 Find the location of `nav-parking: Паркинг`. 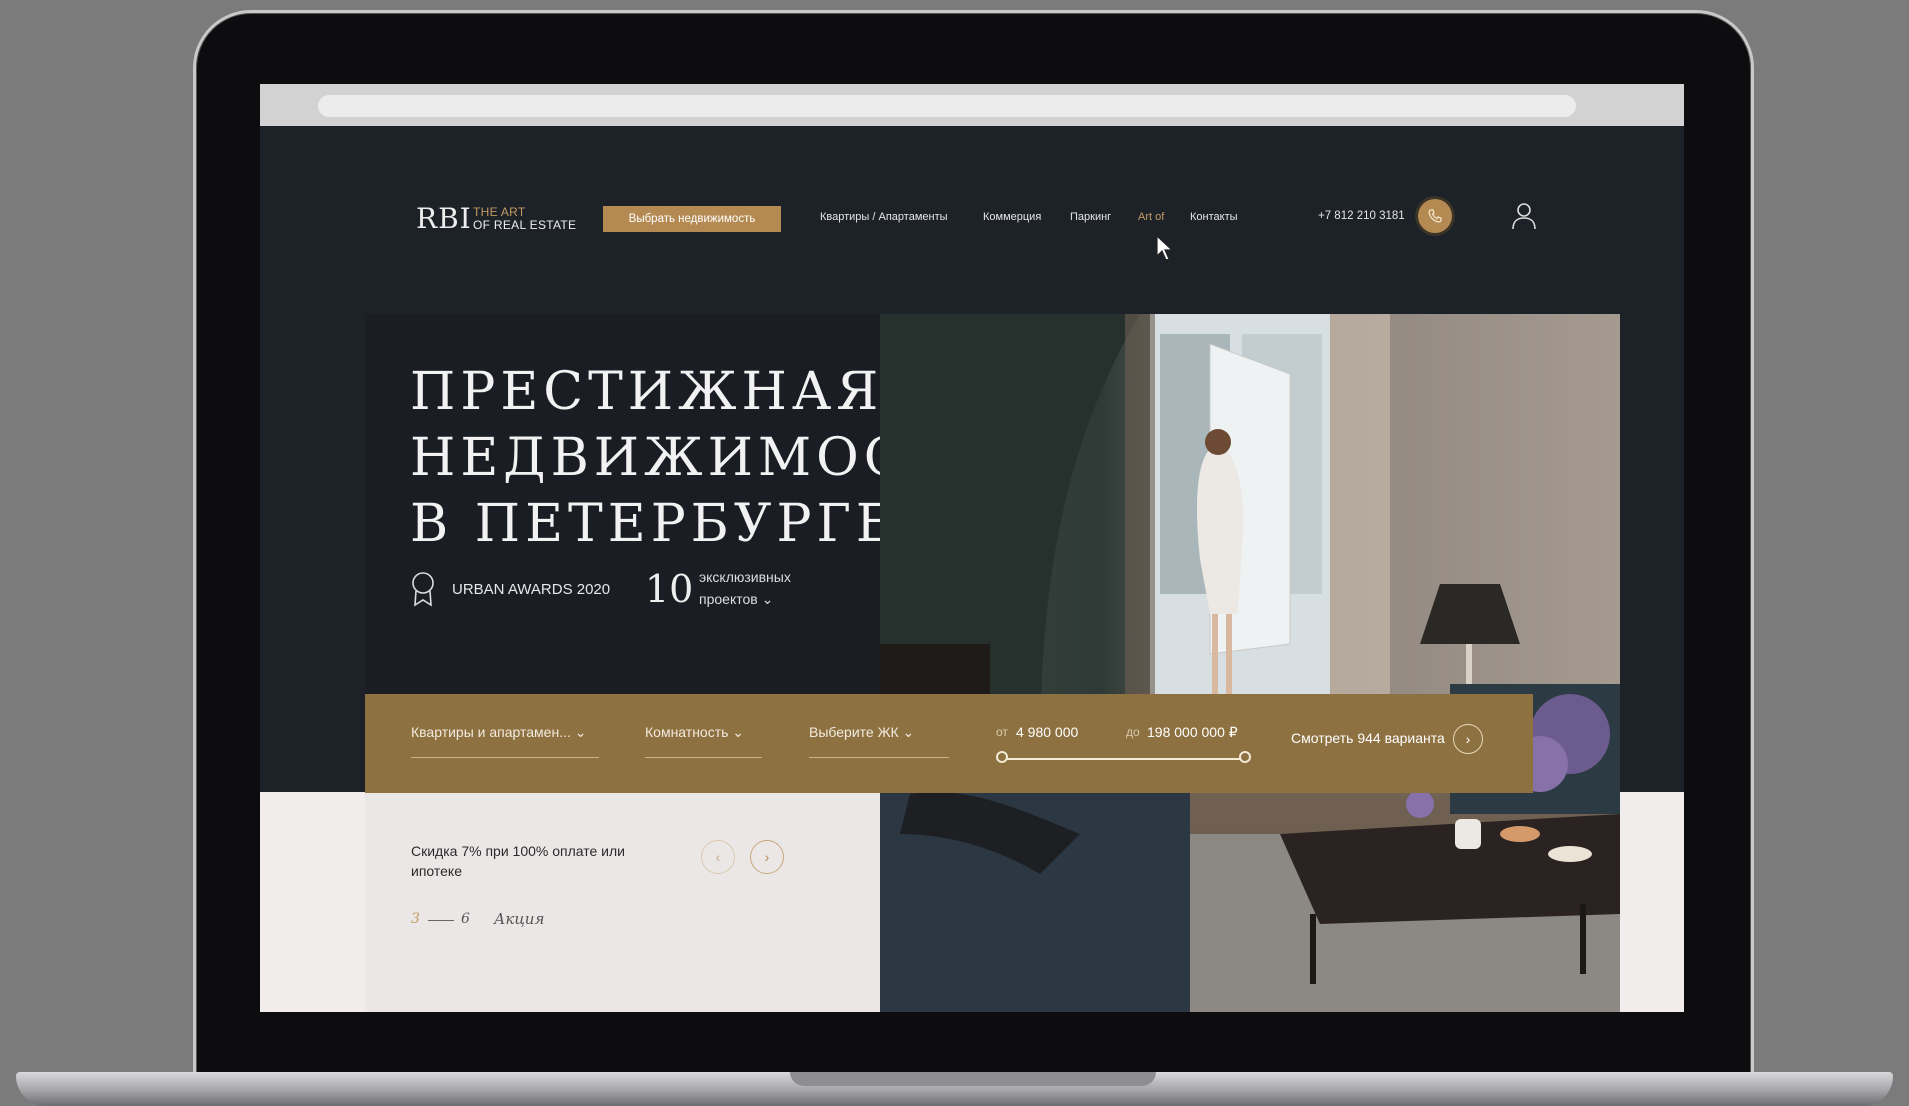

nav-parking: Паркинг is located at coordinates (1090, 217).